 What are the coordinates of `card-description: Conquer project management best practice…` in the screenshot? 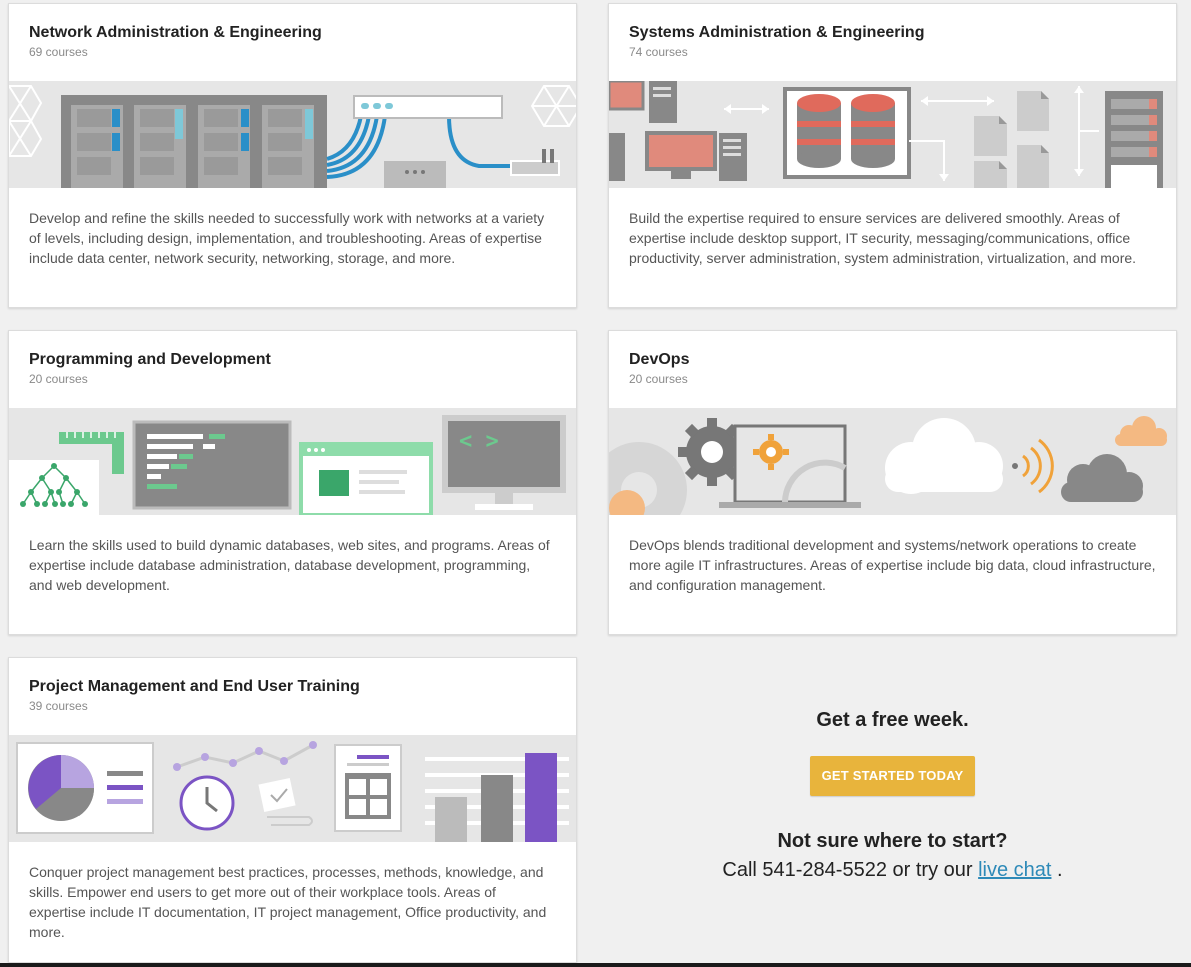 It's located at (288, 902).